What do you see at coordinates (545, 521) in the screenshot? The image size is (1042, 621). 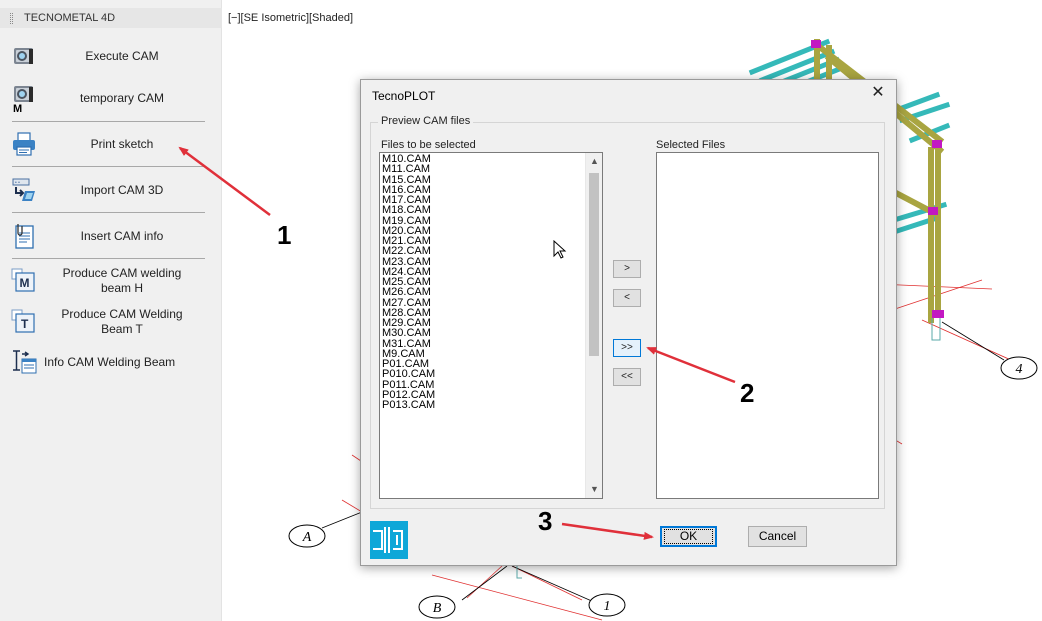 I see `annotation-number-3: 3` at bounding box center [545, 521].